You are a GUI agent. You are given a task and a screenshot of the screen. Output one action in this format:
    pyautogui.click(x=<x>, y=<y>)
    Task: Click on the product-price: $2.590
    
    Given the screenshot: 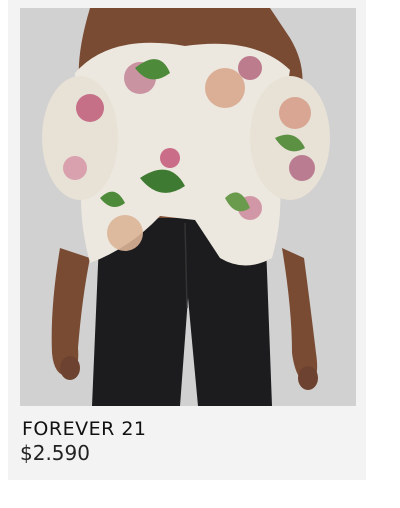 What is the action you would take?
    pyautogui.click(x=55, y=453)
    